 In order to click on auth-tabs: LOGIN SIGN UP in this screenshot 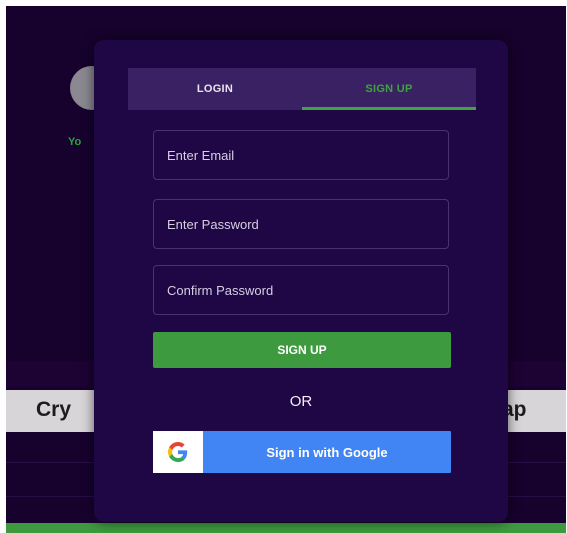, I will do `click(302, 89)`.